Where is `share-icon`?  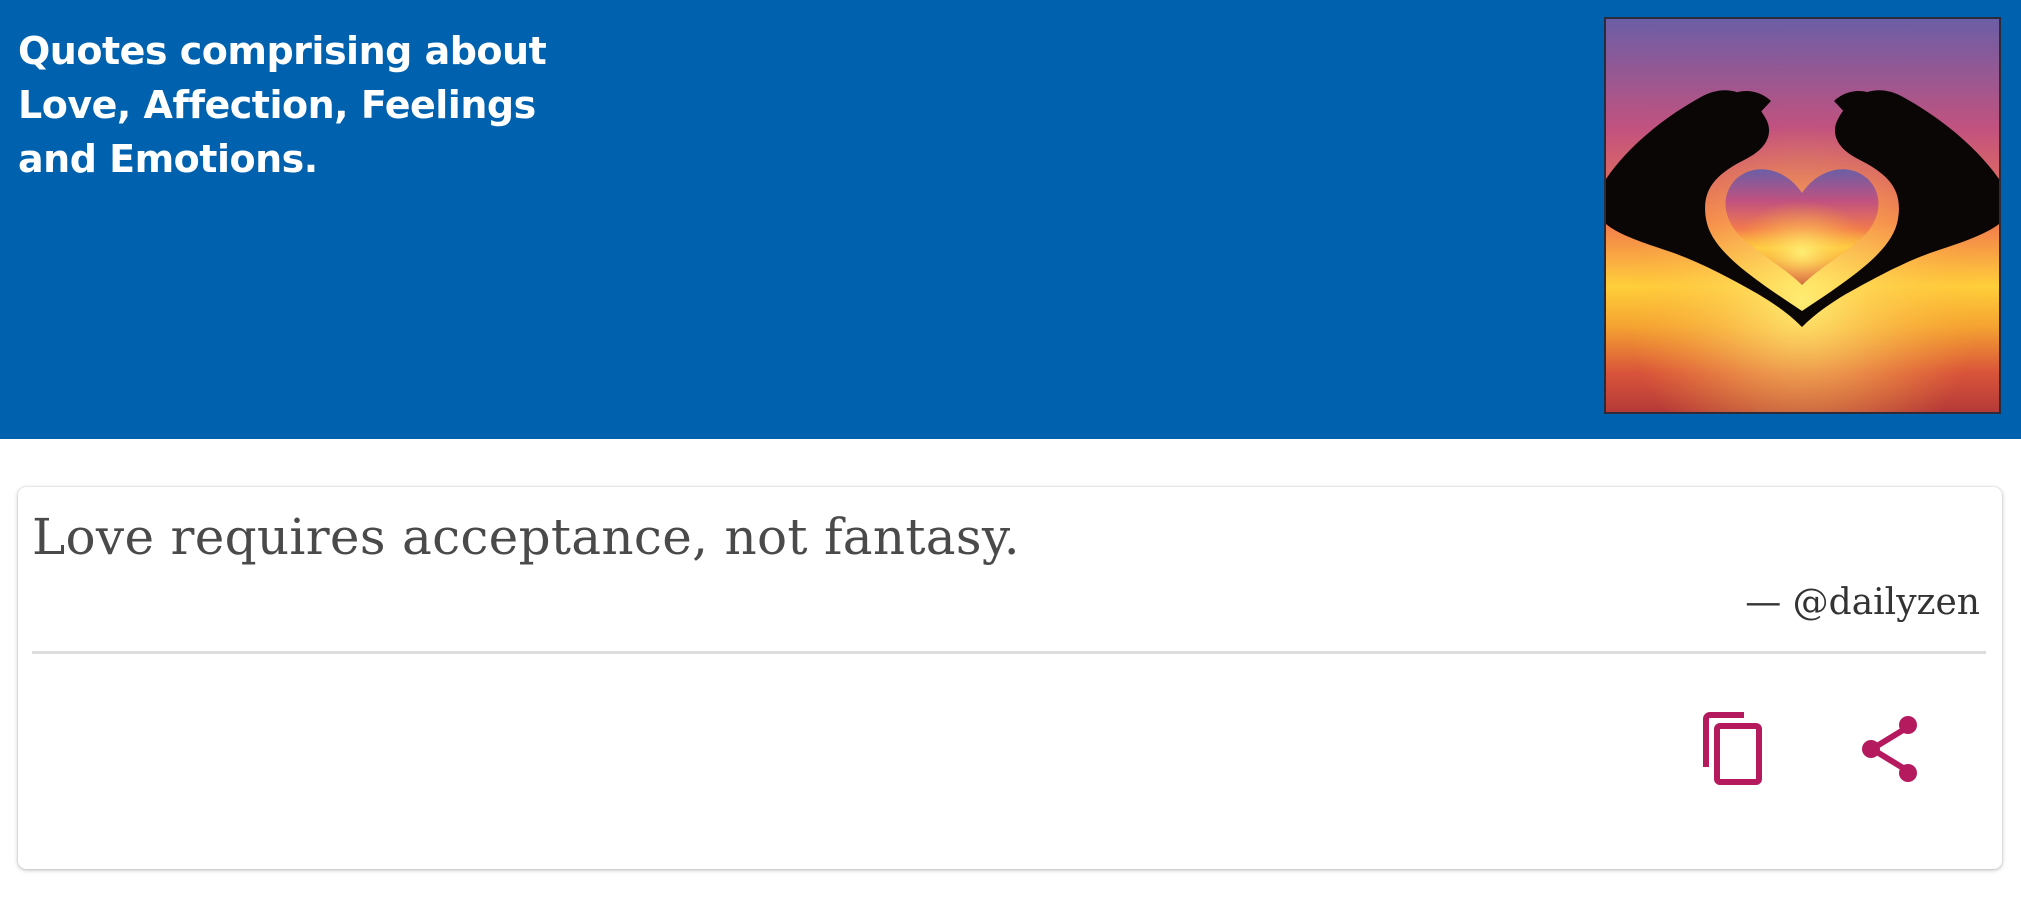 share-icon is located at coordinates (1889, 749).